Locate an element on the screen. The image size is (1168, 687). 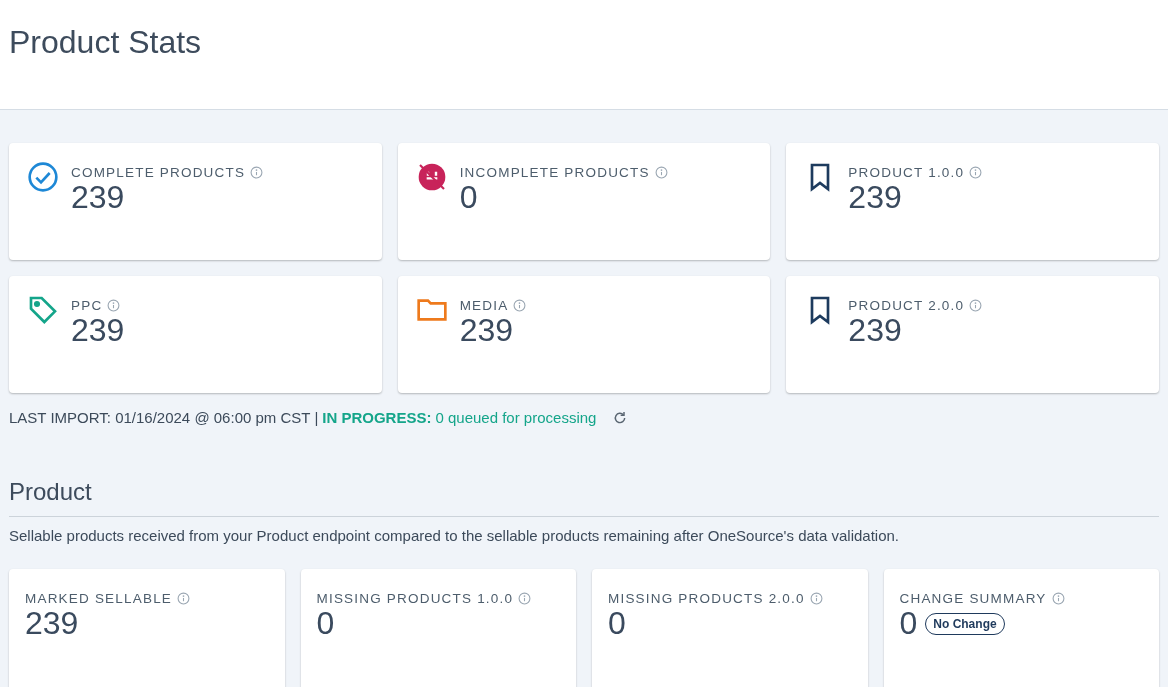
stat-label: COMPLETE PRODUCTS is located at coordinates (158, 172).